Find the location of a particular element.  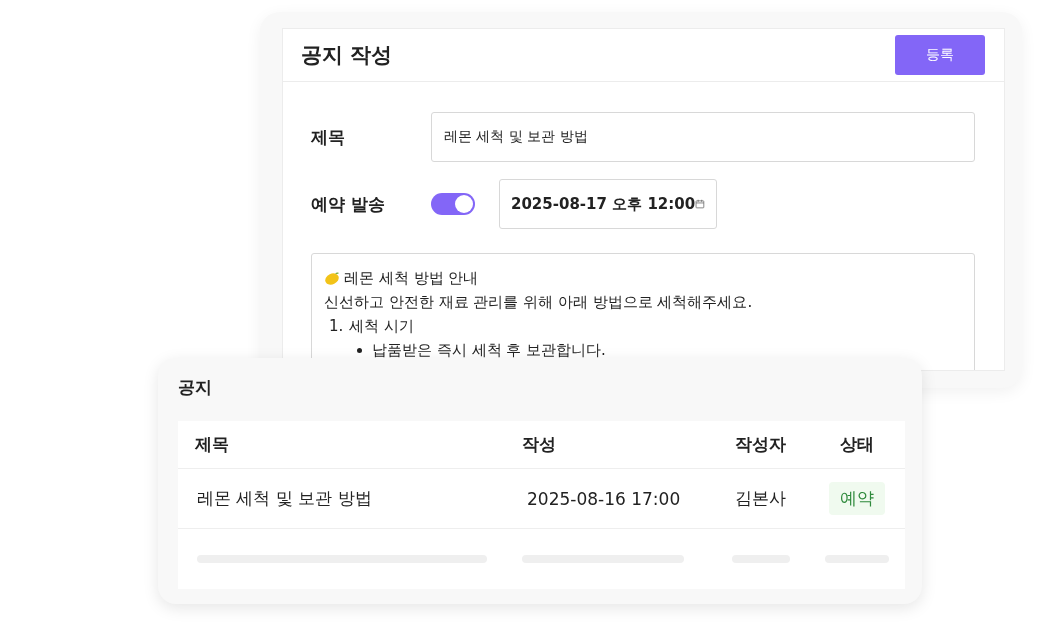

list-number: 1. is located at coordinates (336, 326).